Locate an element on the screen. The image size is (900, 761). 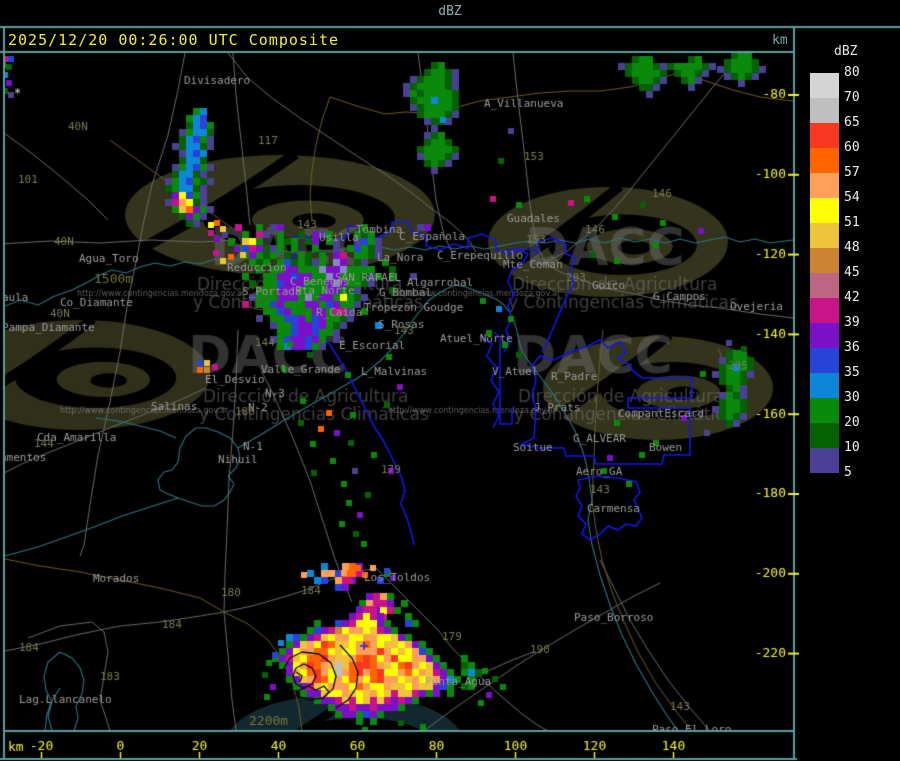
legend-label: 35 is located at coordinates (852, 372).